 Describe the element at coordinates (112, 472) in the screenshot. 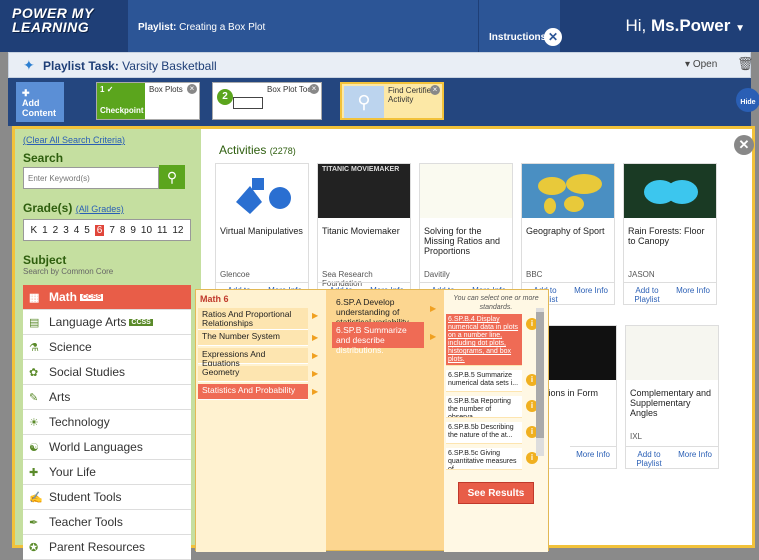

I see `subject-item: ✚Your Life▶` at that location.